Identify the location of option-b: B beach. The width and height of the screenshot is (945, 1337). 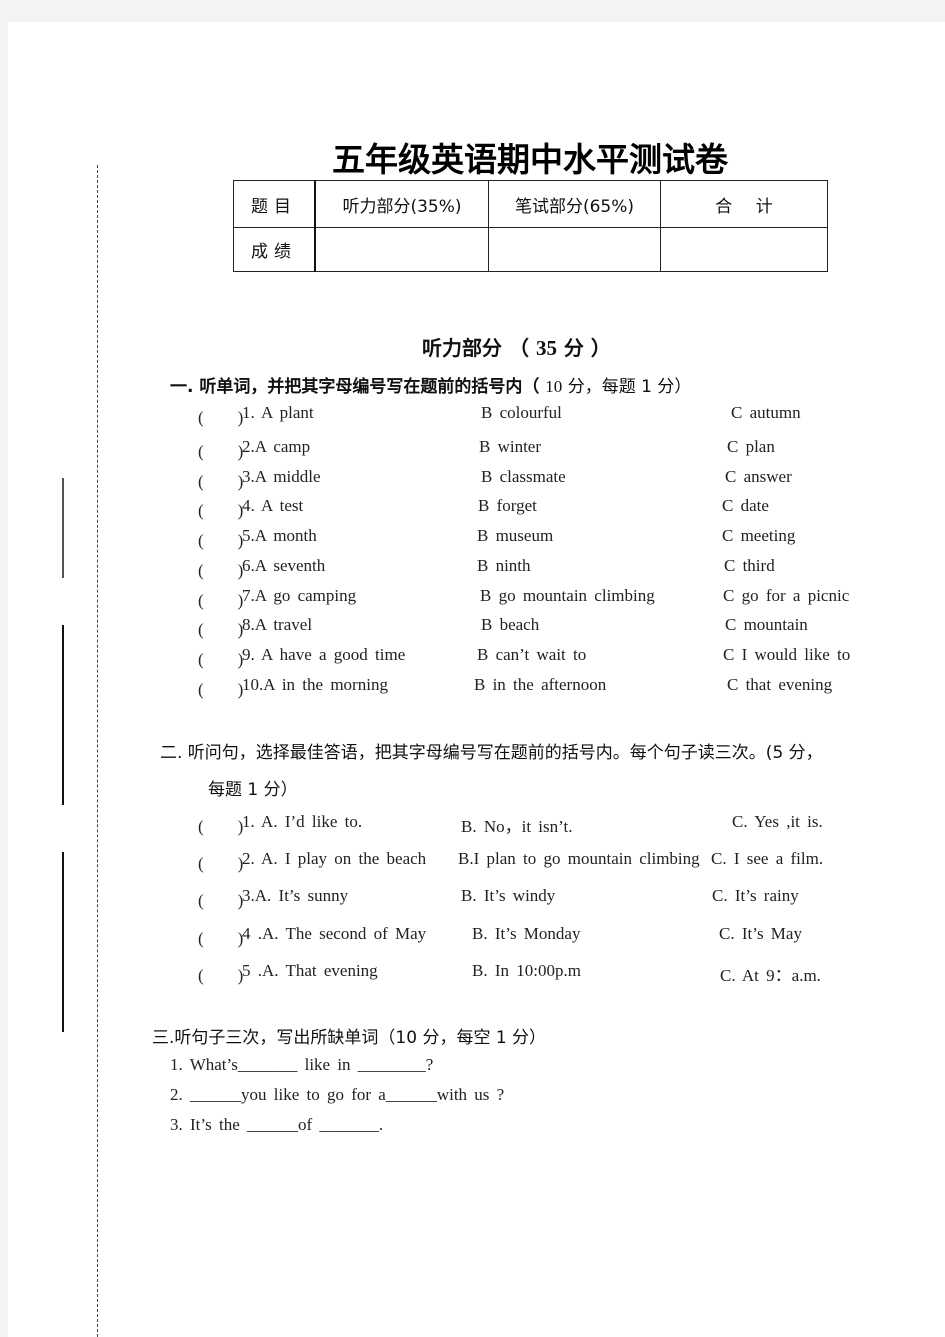
(510, 624).